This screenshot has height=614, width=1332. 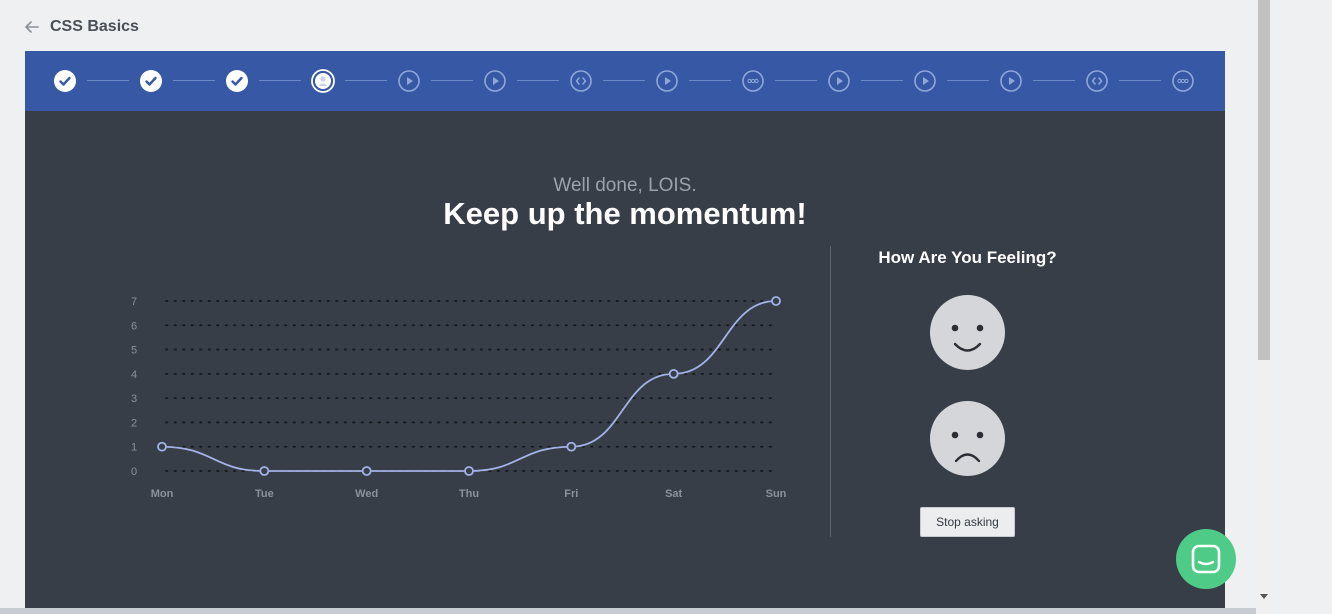 I want to click on step-9-pending, so click(x=753, y=81).